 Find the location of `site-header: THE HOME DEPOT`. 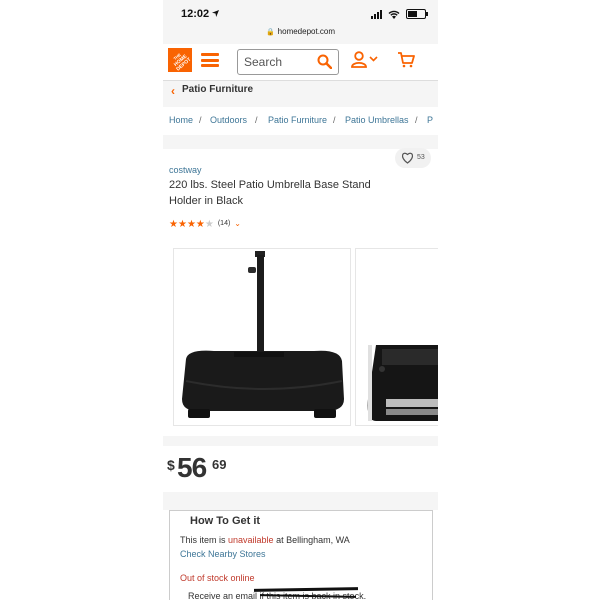

site-header: THE HOME DEPOT is located at coordinates (300, 62).